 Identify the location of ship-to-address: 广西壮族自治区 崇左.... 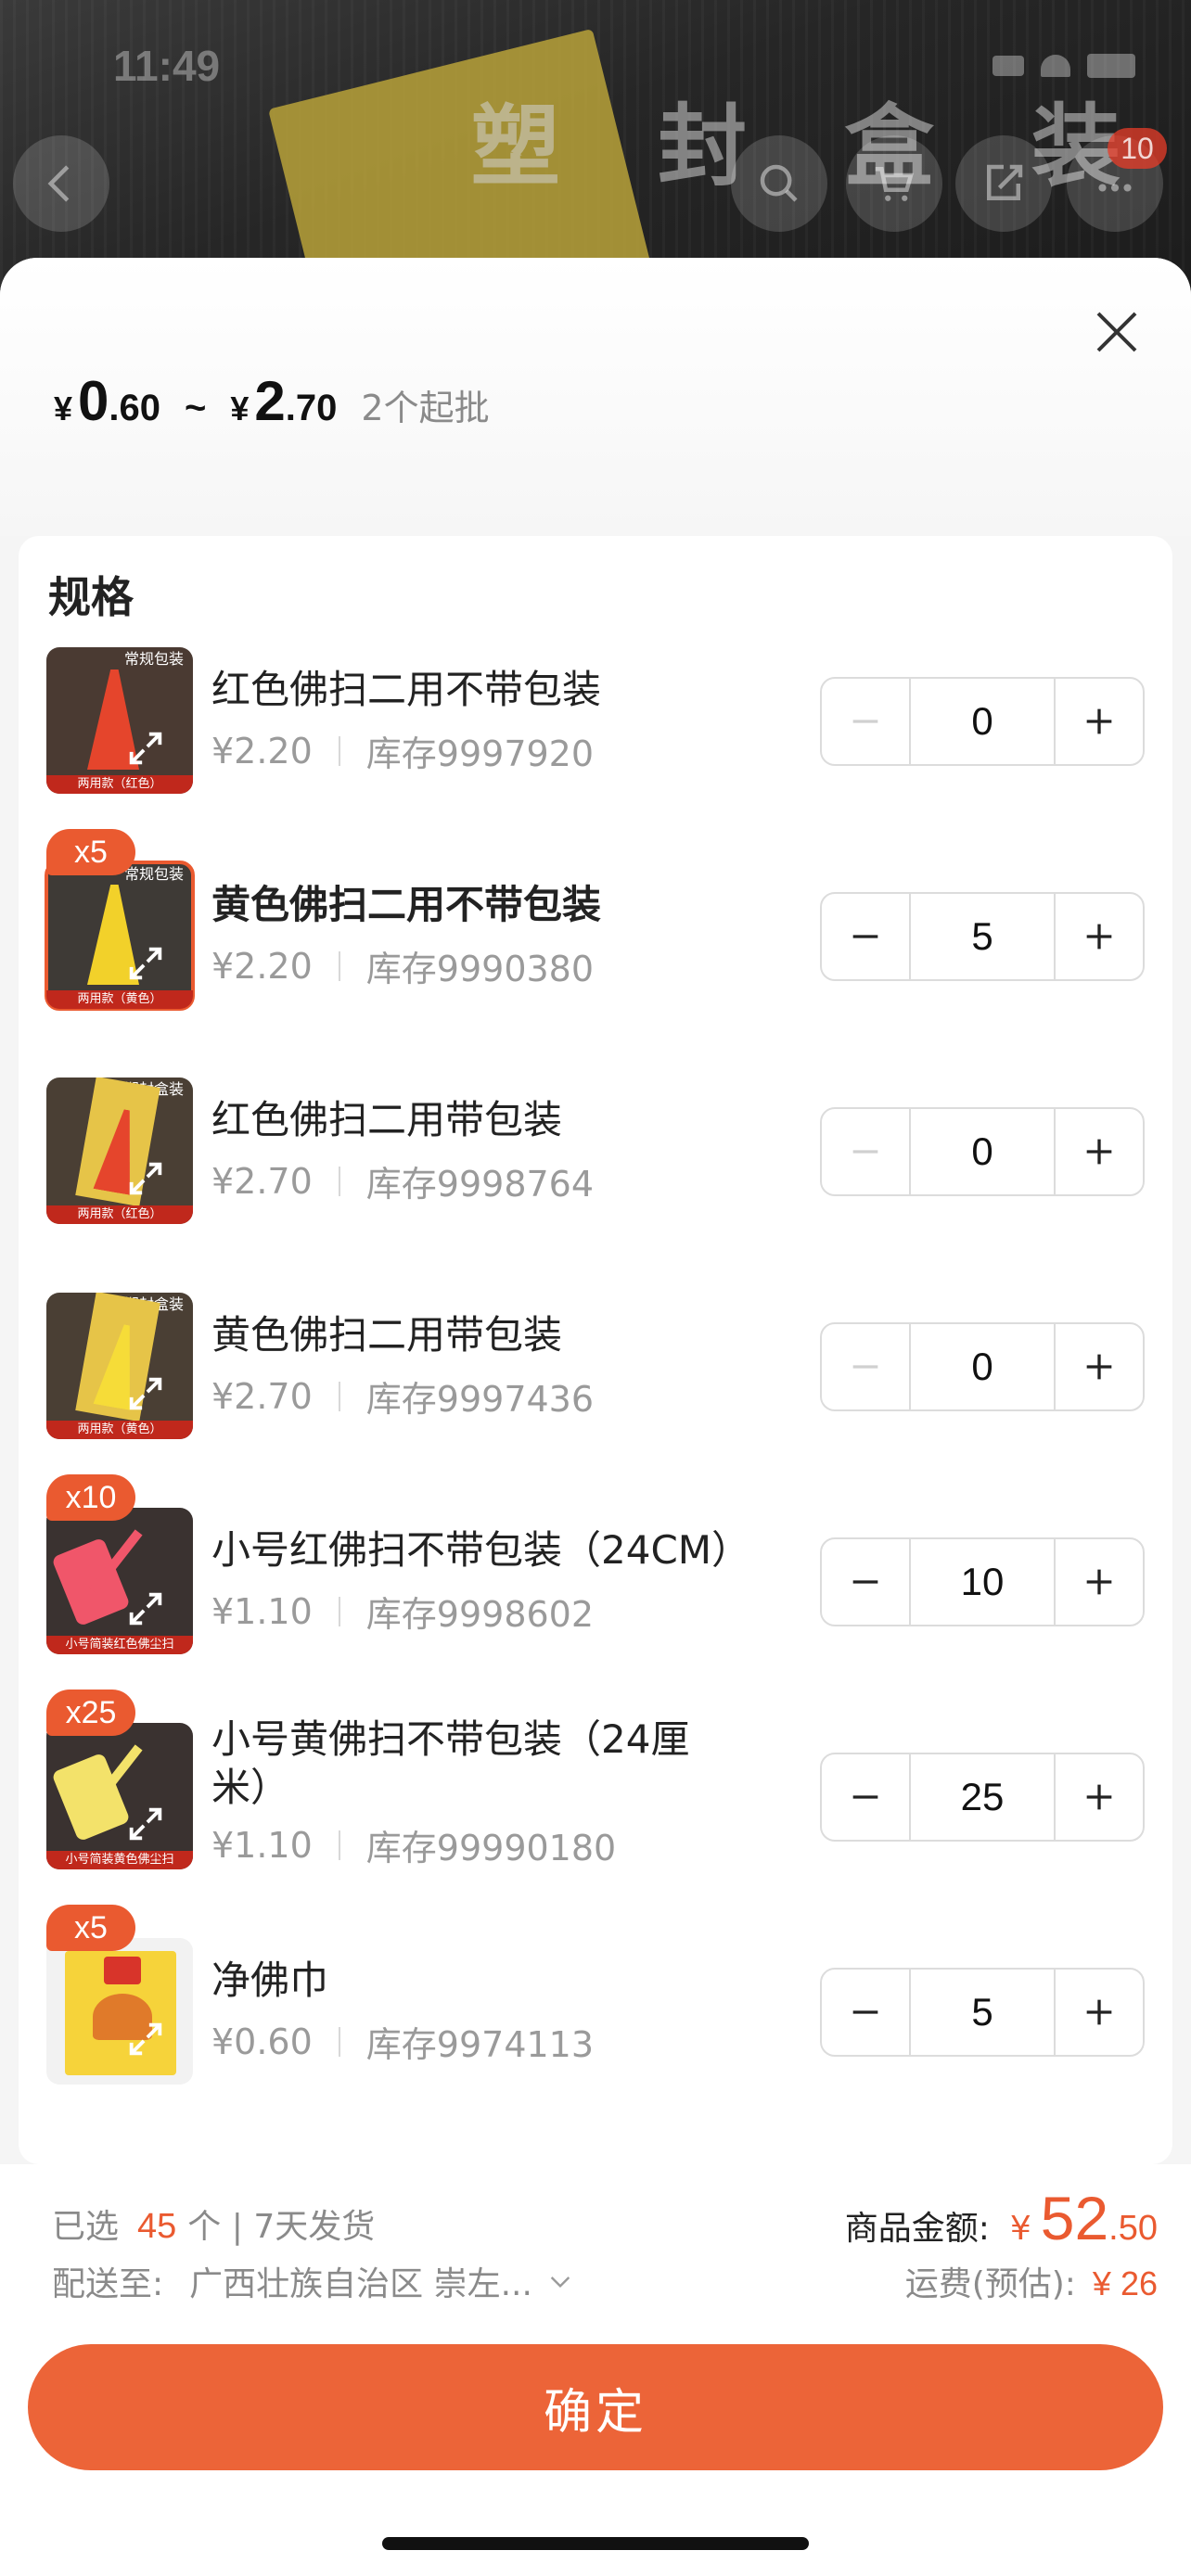
(360, 2281).